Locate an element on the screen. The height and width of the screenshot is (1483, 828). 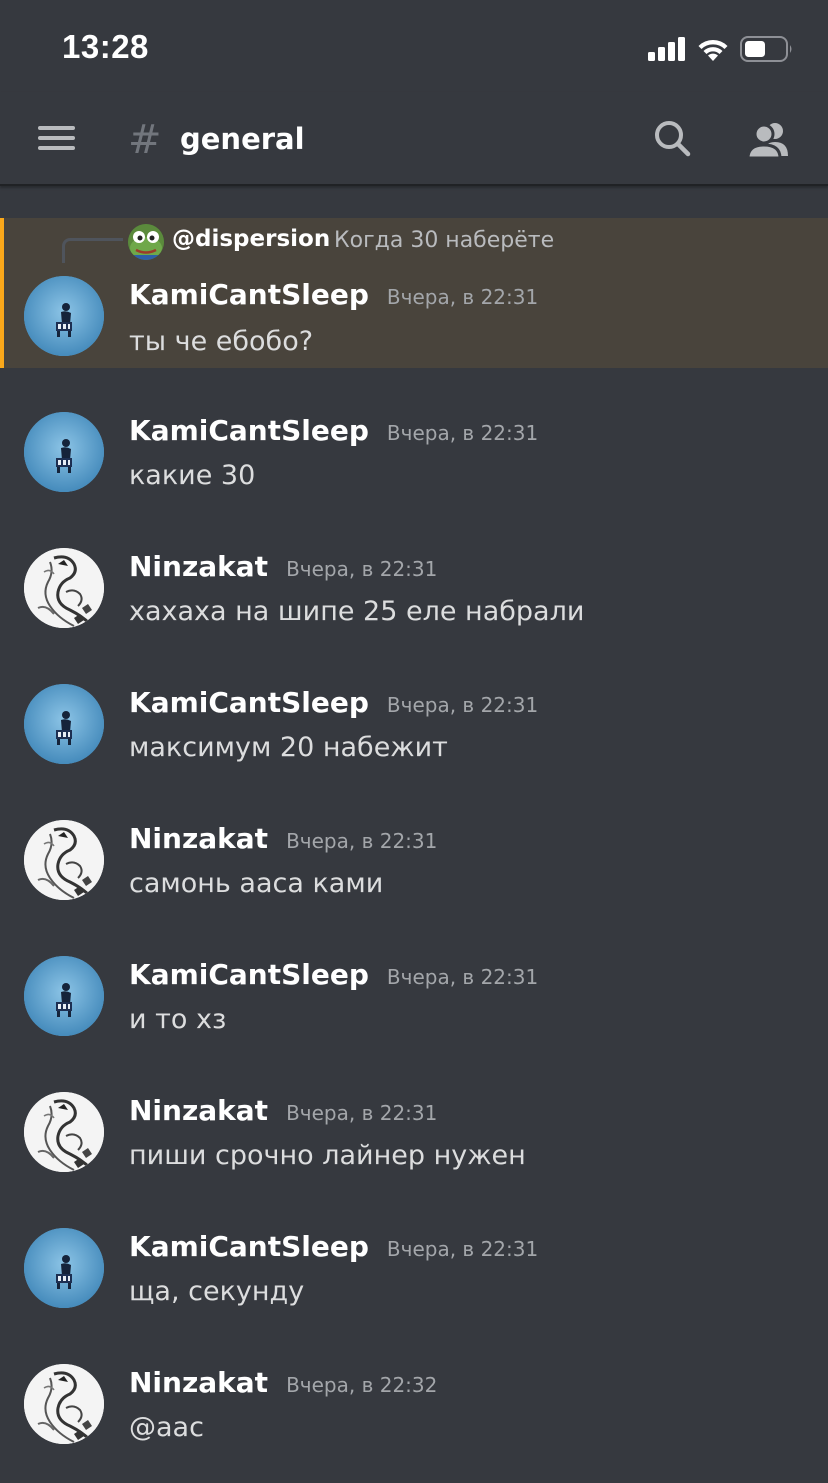
message-text: пиши срочно лайнер нужен is located at coordinates (327, 1155).